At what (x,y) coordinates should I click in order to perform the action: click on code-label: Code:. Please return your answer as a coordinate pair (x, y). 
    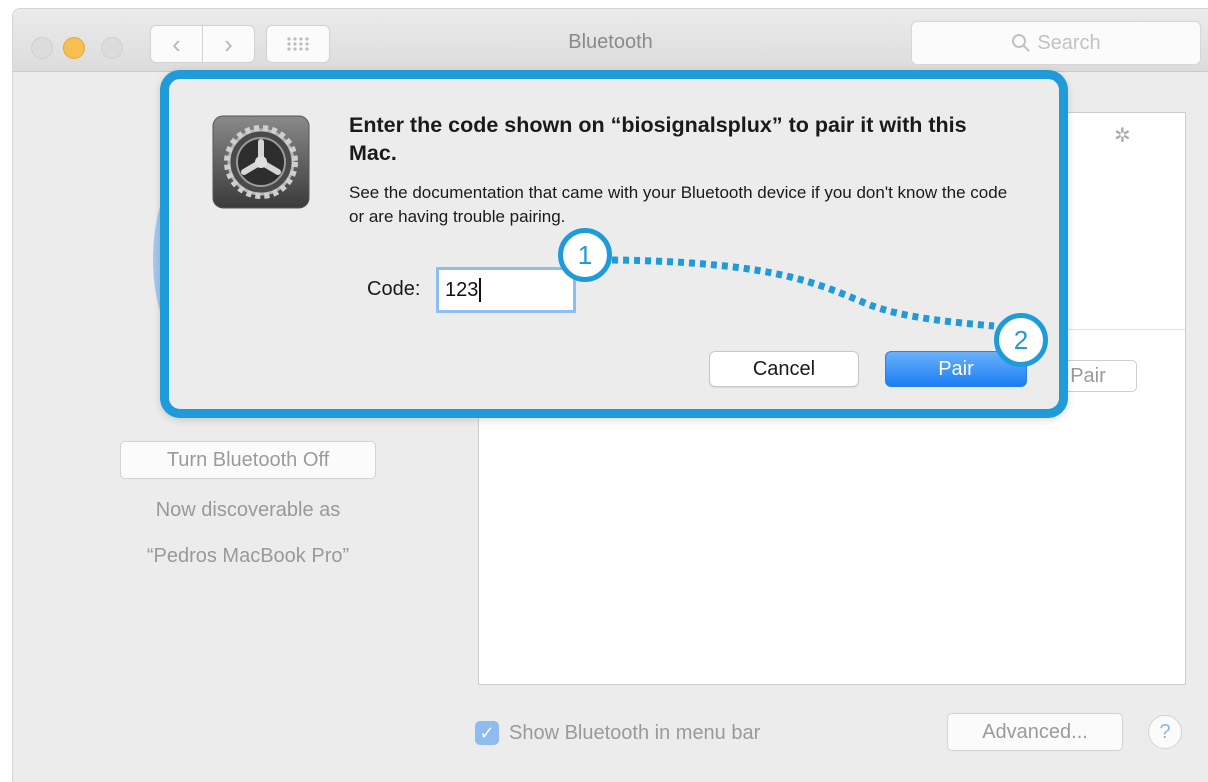
    Looking at the image, I should click on (394, 289).